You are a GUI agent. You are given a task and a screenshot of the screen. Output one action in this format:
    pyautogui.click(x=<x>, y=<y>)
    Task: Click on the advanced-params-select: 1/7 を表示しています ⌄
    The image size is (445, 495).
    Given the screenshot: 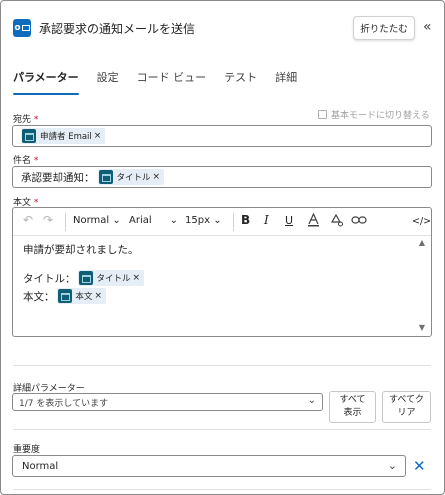 What is the action you would take?
    pyautogui.click(x=167, y=402)
    